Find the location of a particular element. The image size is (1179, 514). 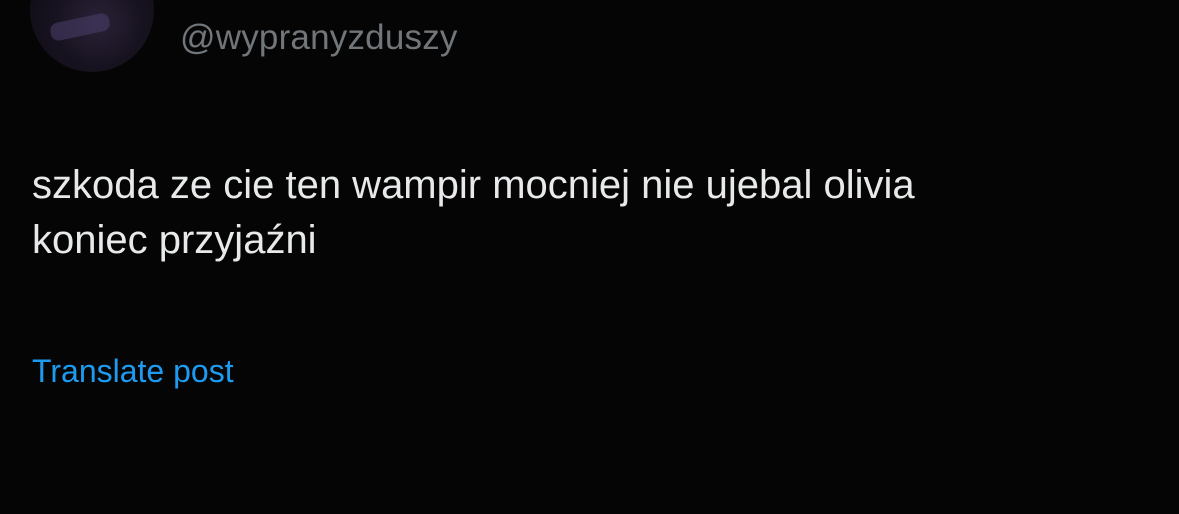

post-text-line: koniec przyjaźni is located at coordinates (174, 240).